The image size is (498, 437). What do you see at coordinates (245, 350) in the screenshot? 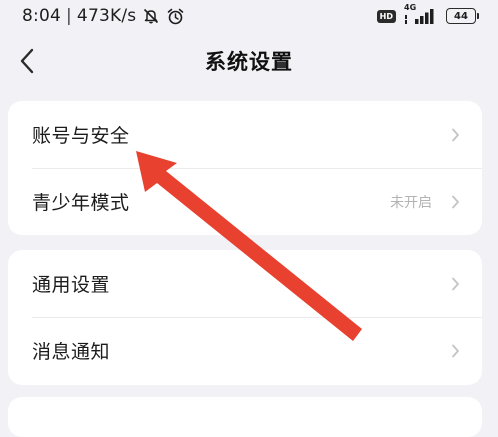
I see `settings-item-notifications: 消息通知` at bounding box center [245, 350].